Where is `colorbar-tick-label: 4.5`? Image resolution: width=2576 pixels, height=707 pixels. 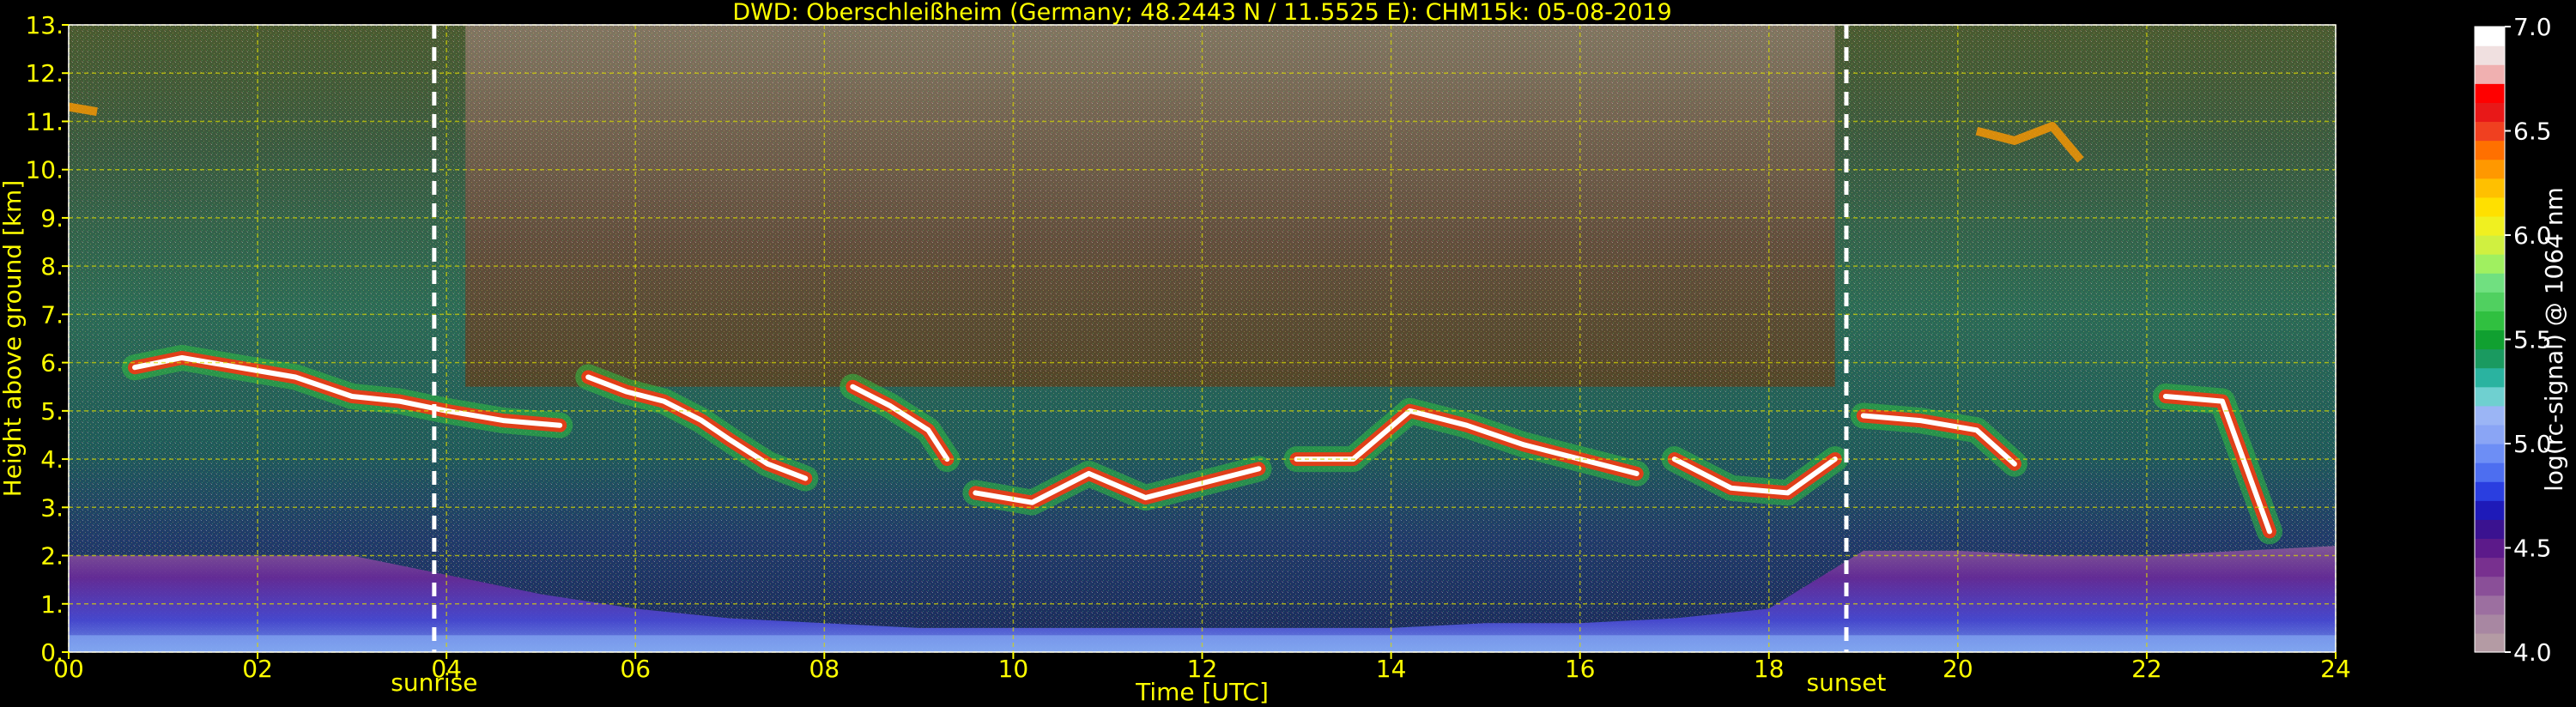
colorbar-tick-label: 4.5 is located at coordinates (2532, 549).